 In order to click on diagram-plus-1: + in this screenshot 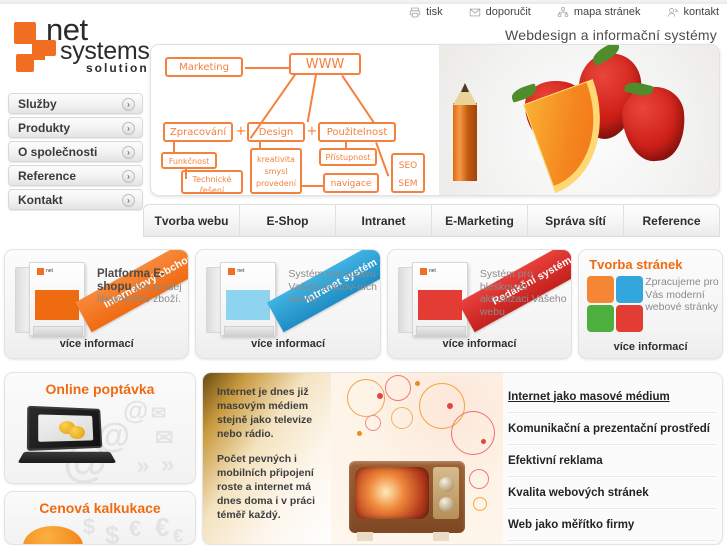, I will do `click(241, 131)`.